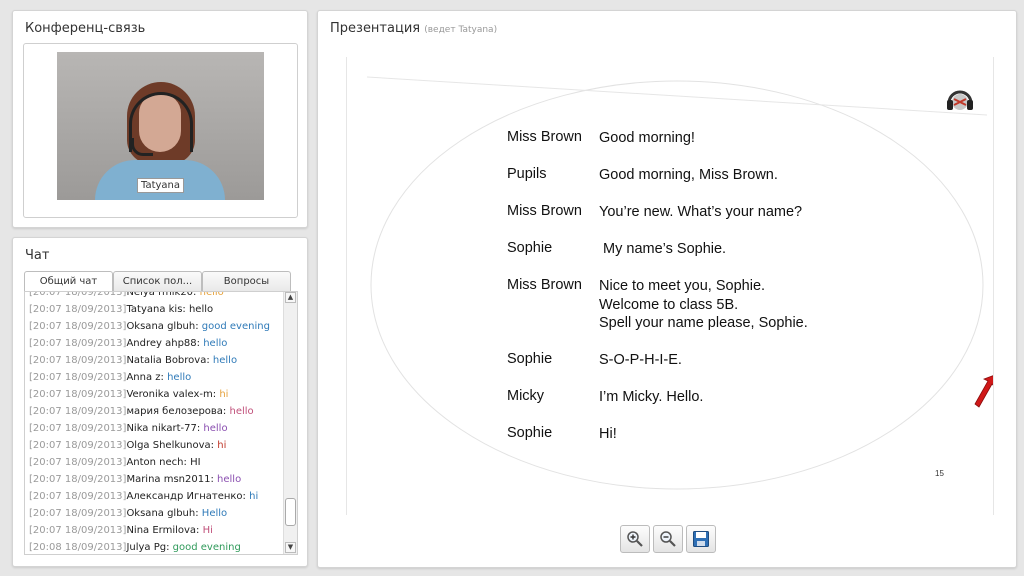 The image size is (1024, 576). I want to click on scroll-thumb, so click(290, 512).